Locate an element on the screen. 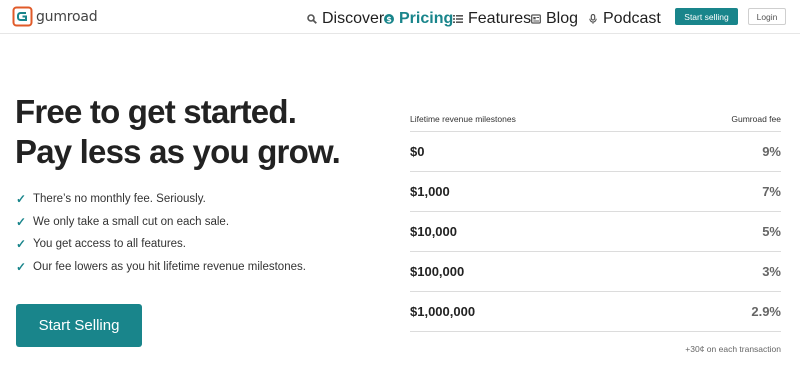 The width and height of the screenshot is (800, 367). nav-discover: Discover is located at coordinates (345, 19).